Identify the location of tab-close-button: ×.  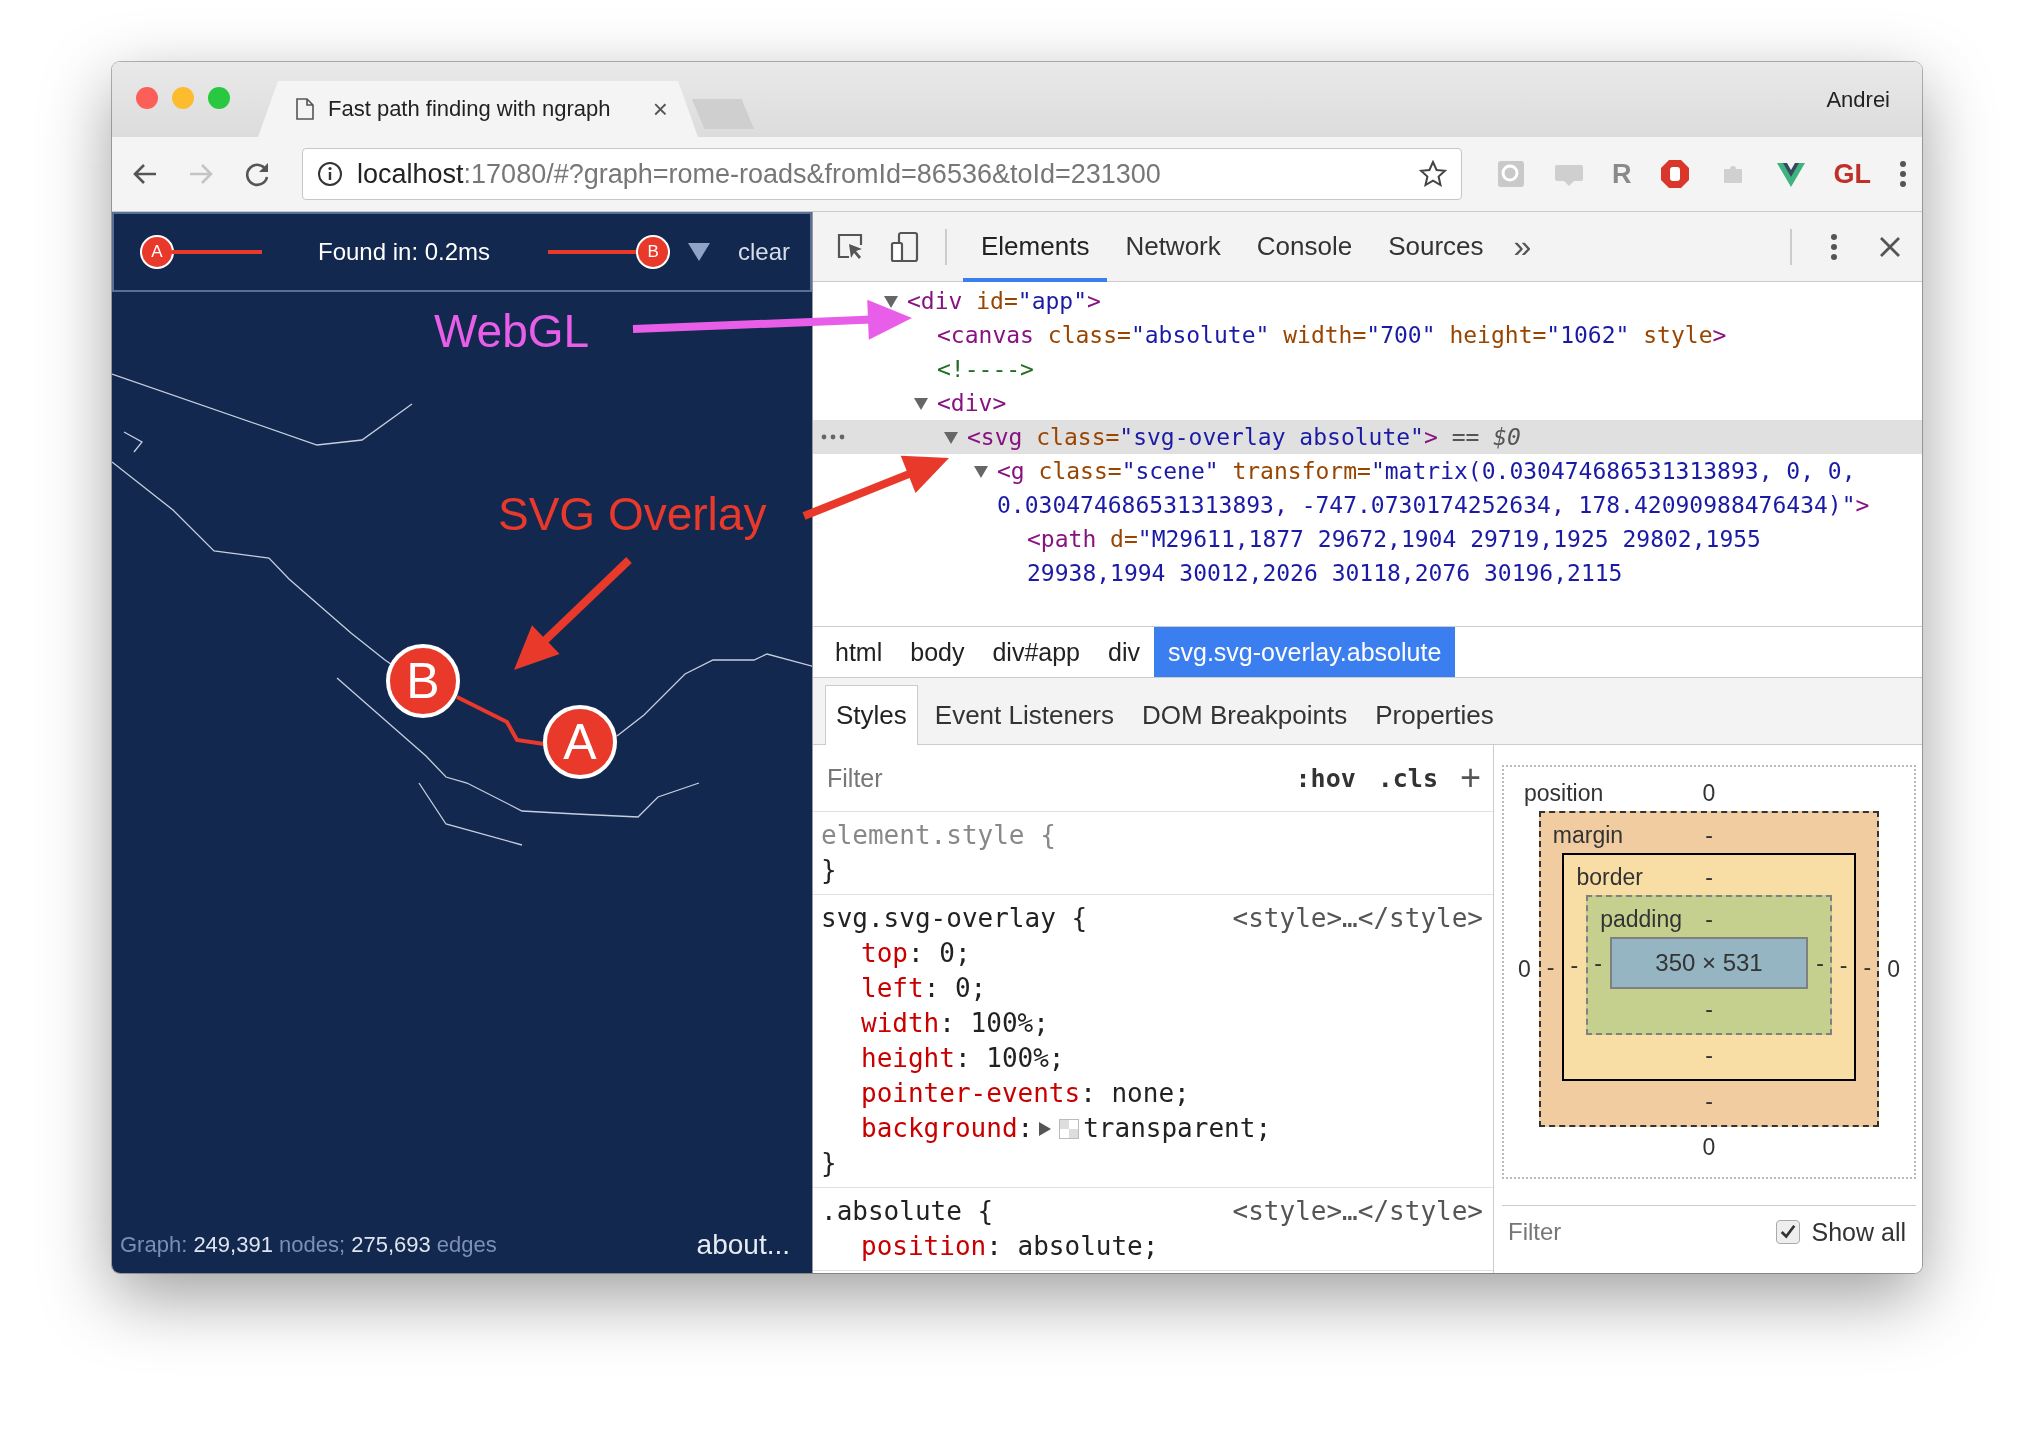
(660, 109).